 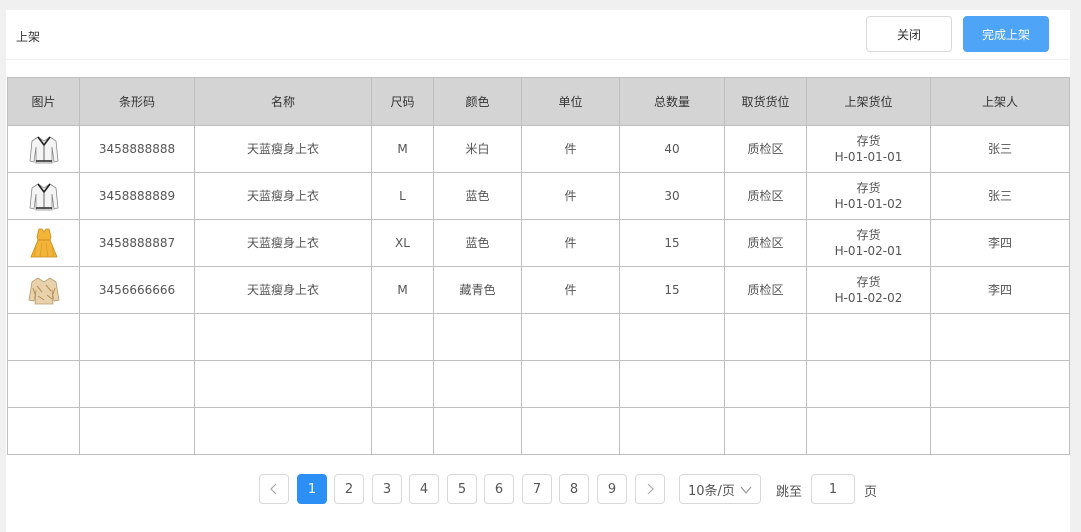 I want to click on prev-page-button, so click(x=274, y=489).